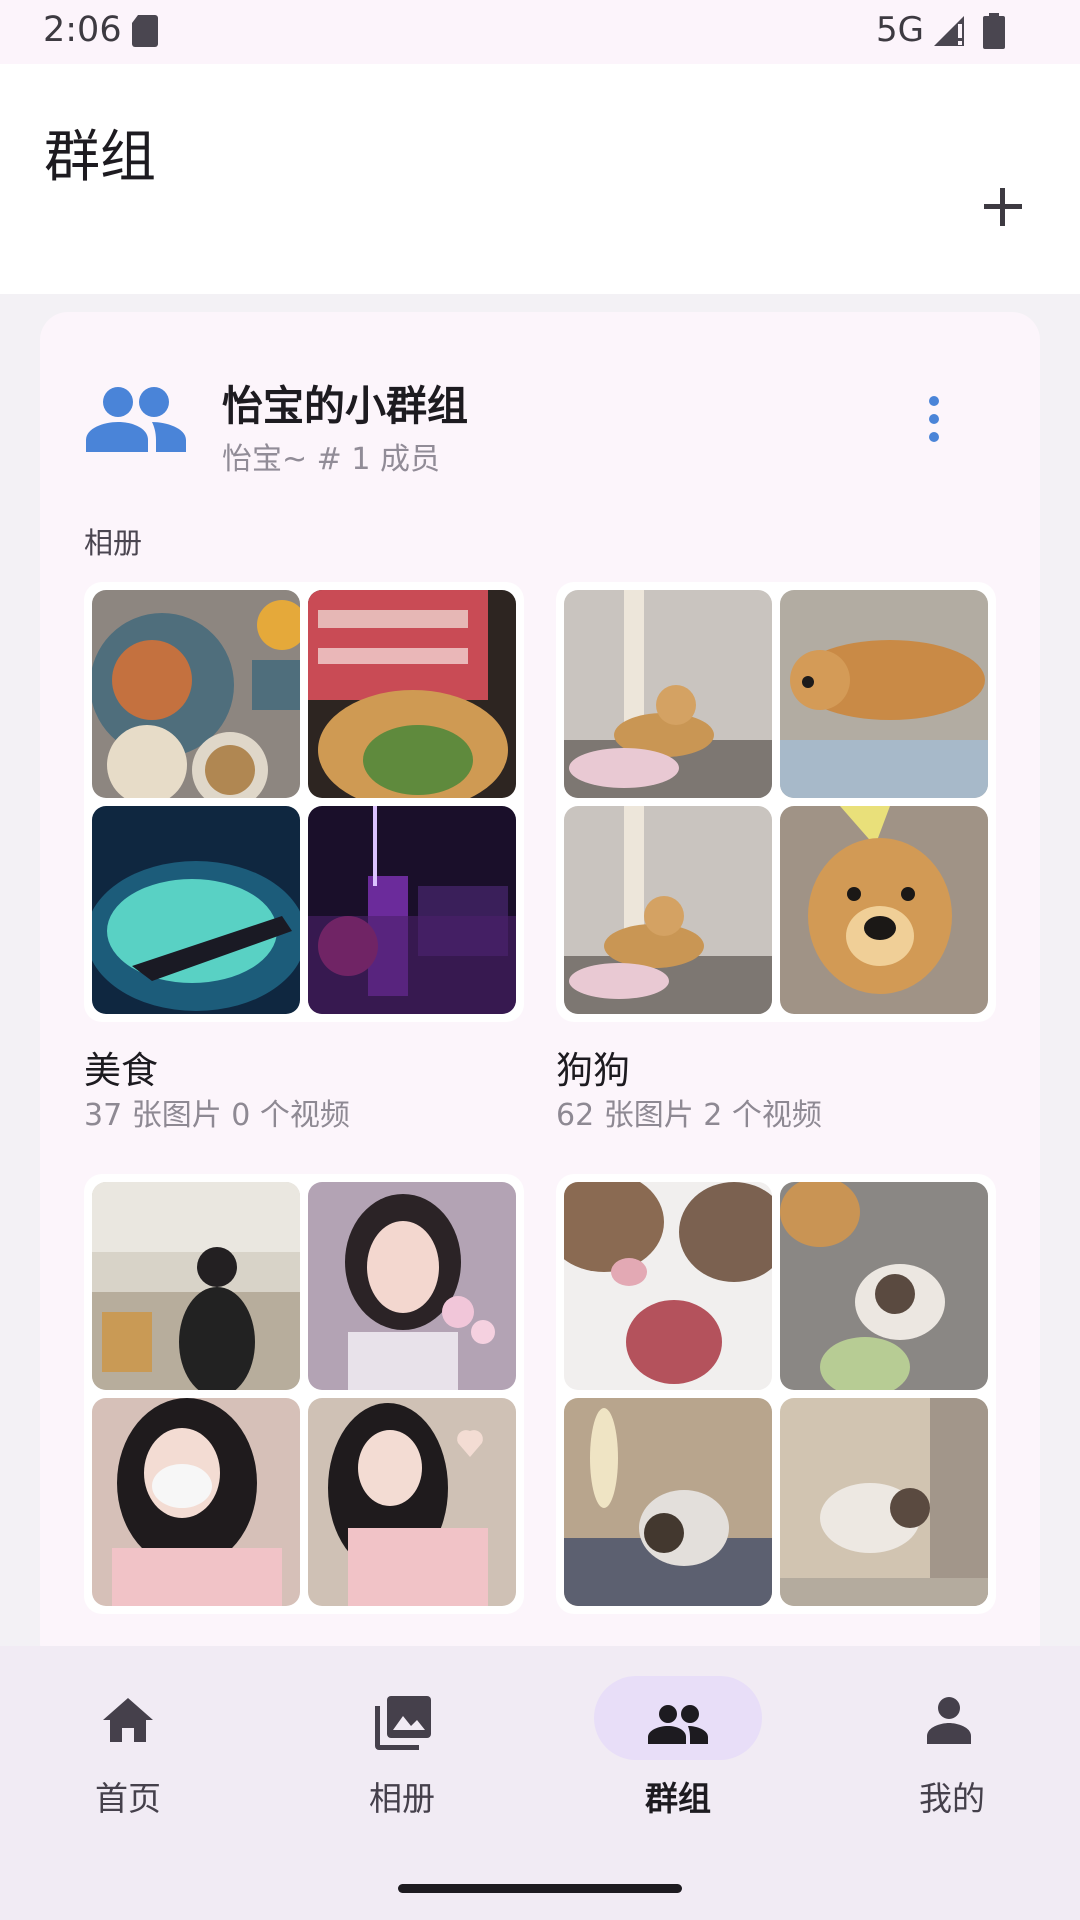  What do you see at coordinates (540, 179) in the screenshot?
I see `app-bar` at bounding box center [540, 179].